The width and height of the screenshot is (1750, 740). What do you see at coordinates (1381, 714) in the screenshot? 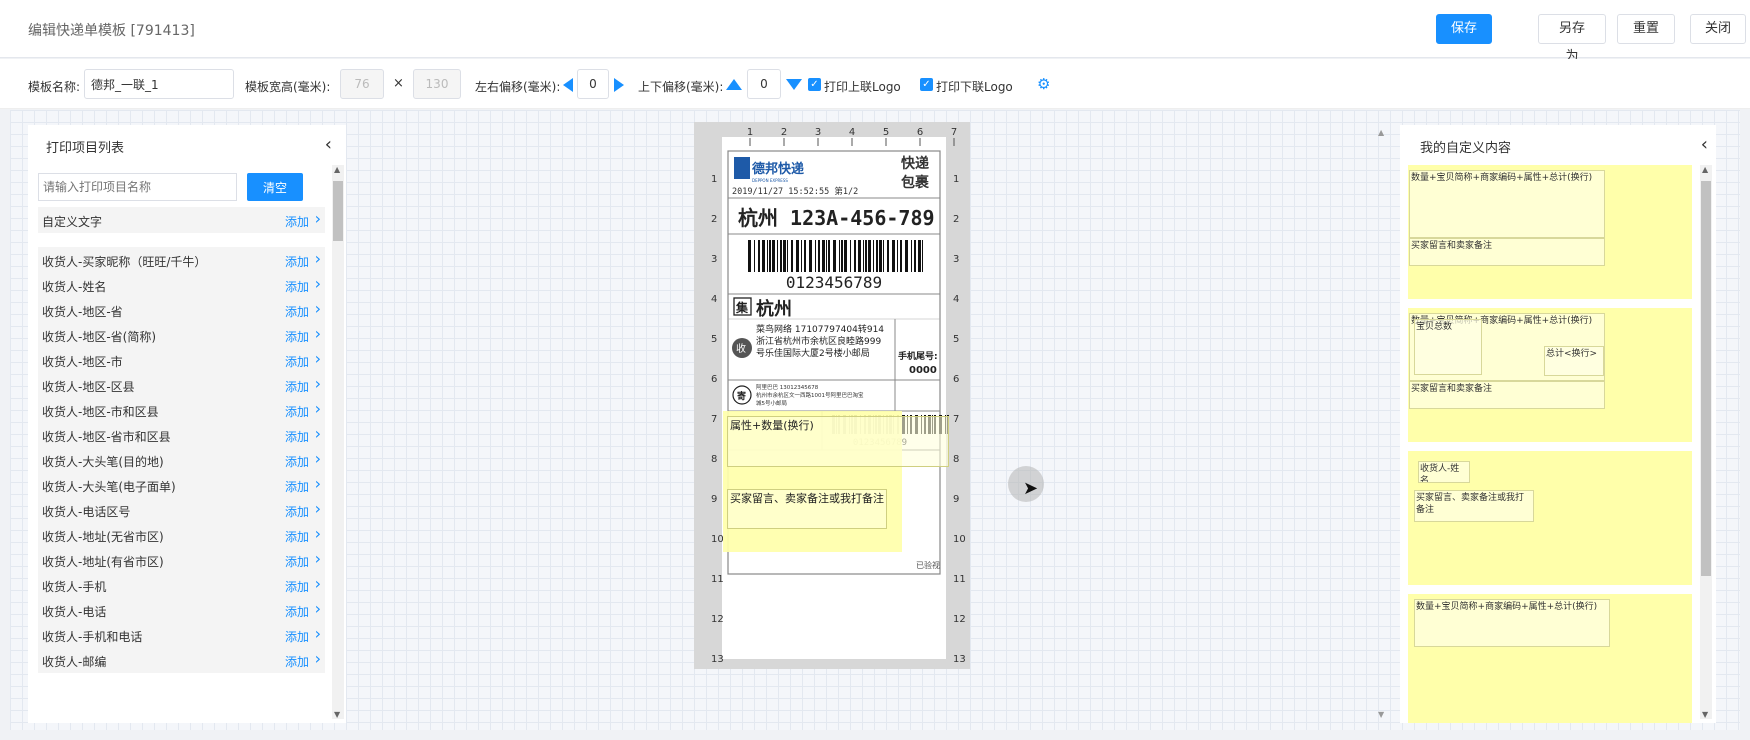
I see `canvas-scroll-down-icon: ▼` at bounding box center [1381, 714].